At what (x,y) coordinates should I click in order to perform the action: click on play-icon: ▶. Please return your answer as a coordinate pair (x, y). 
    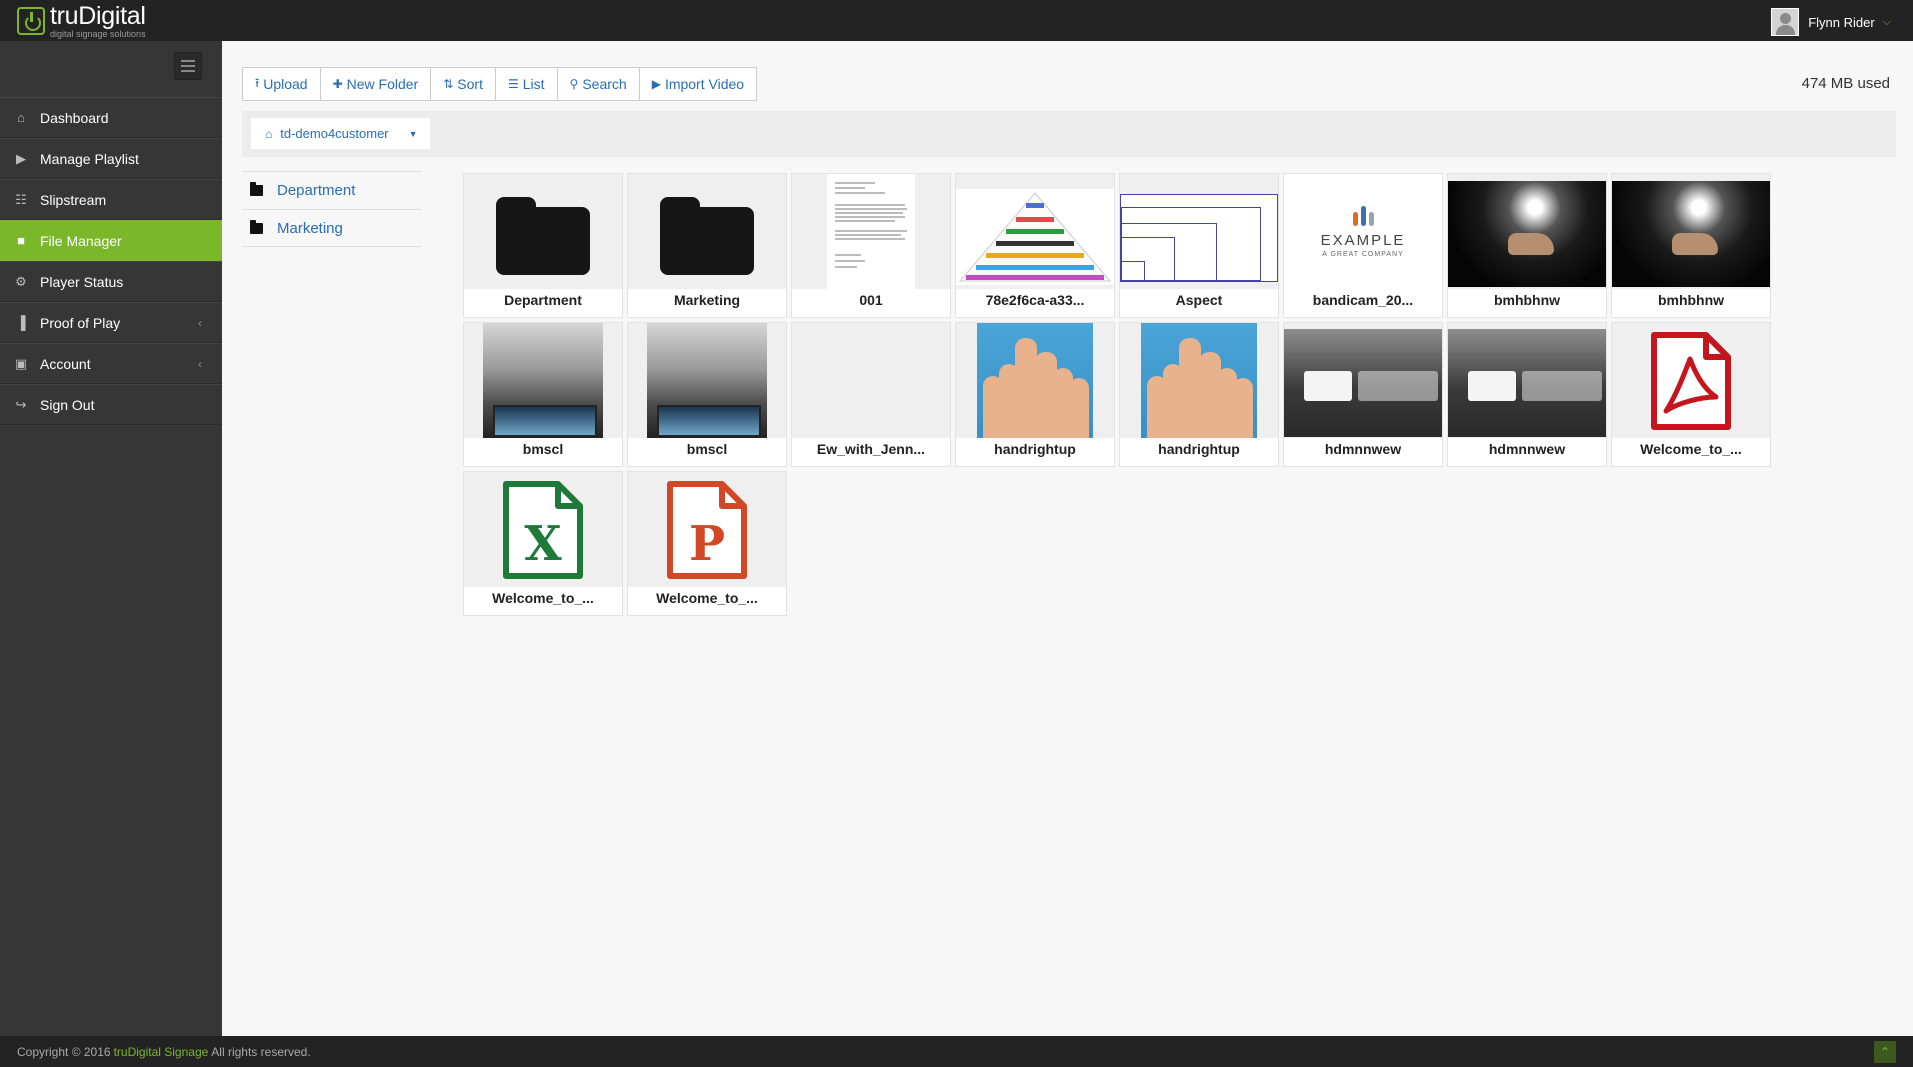
    Looking at the image, I should click on (21, 158).